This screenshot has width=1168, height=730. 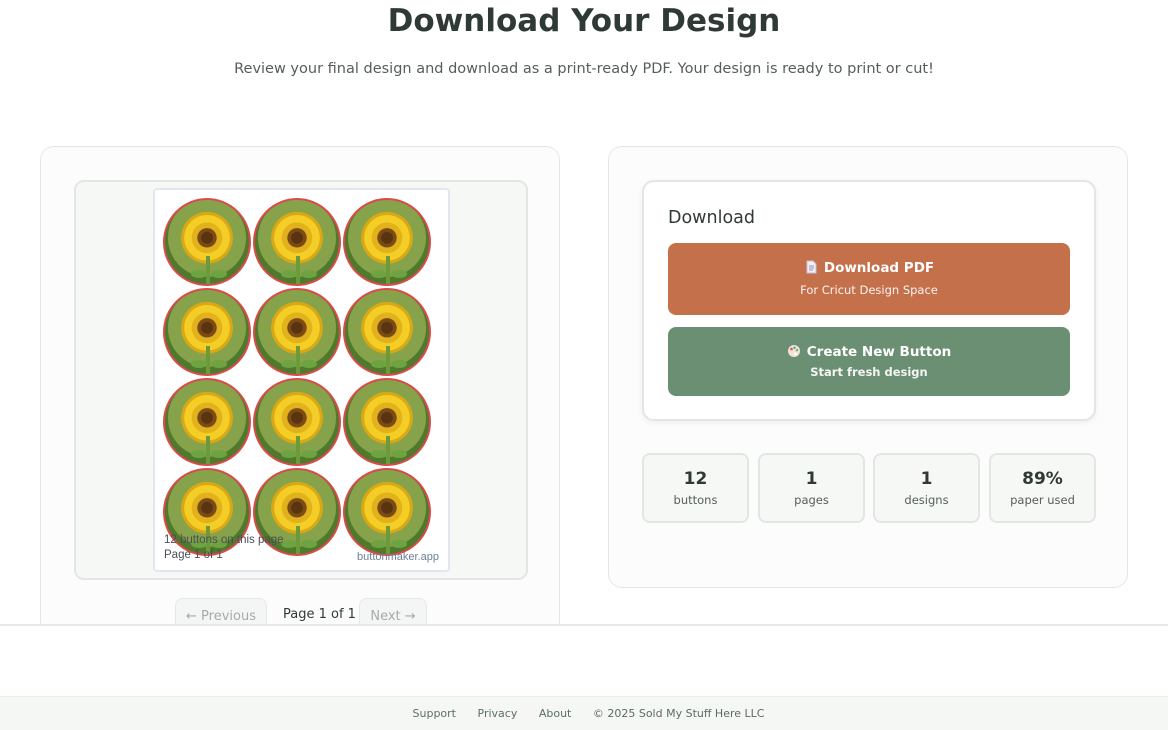 I want to click on stat-label: pages, so click(x=811, y=500).